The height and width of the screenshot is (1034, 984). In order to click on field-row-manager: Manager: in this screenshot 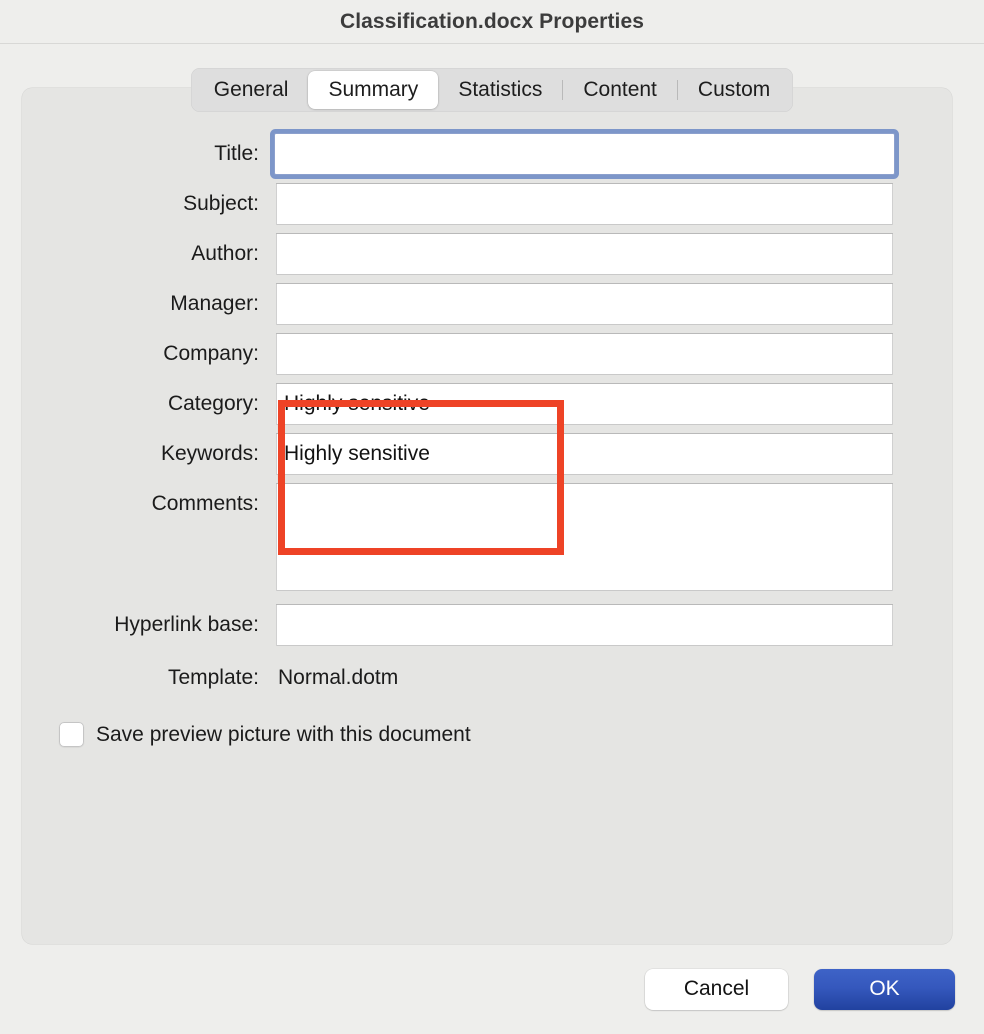, I will do `click(487, 304)`.